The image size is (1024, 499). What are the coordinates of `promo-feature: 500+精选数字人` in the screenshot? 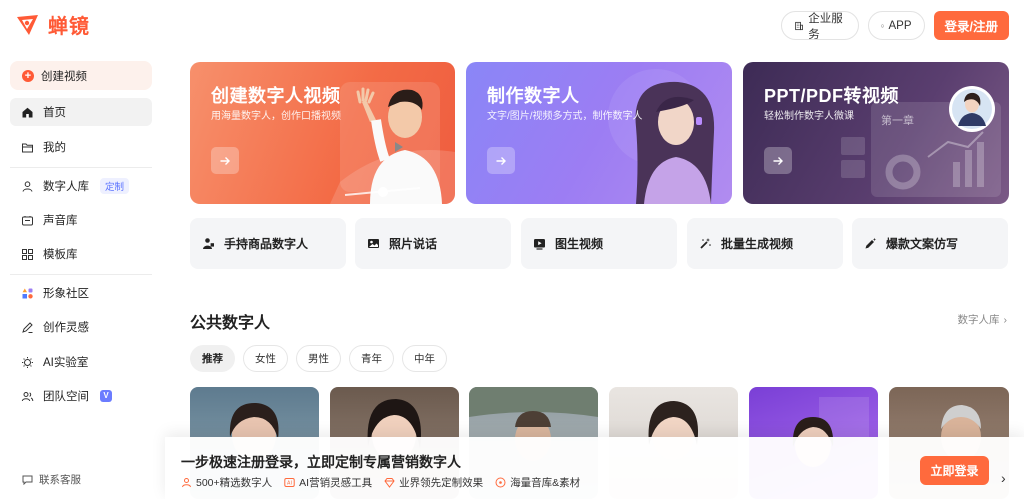 It's located at (226, 482).